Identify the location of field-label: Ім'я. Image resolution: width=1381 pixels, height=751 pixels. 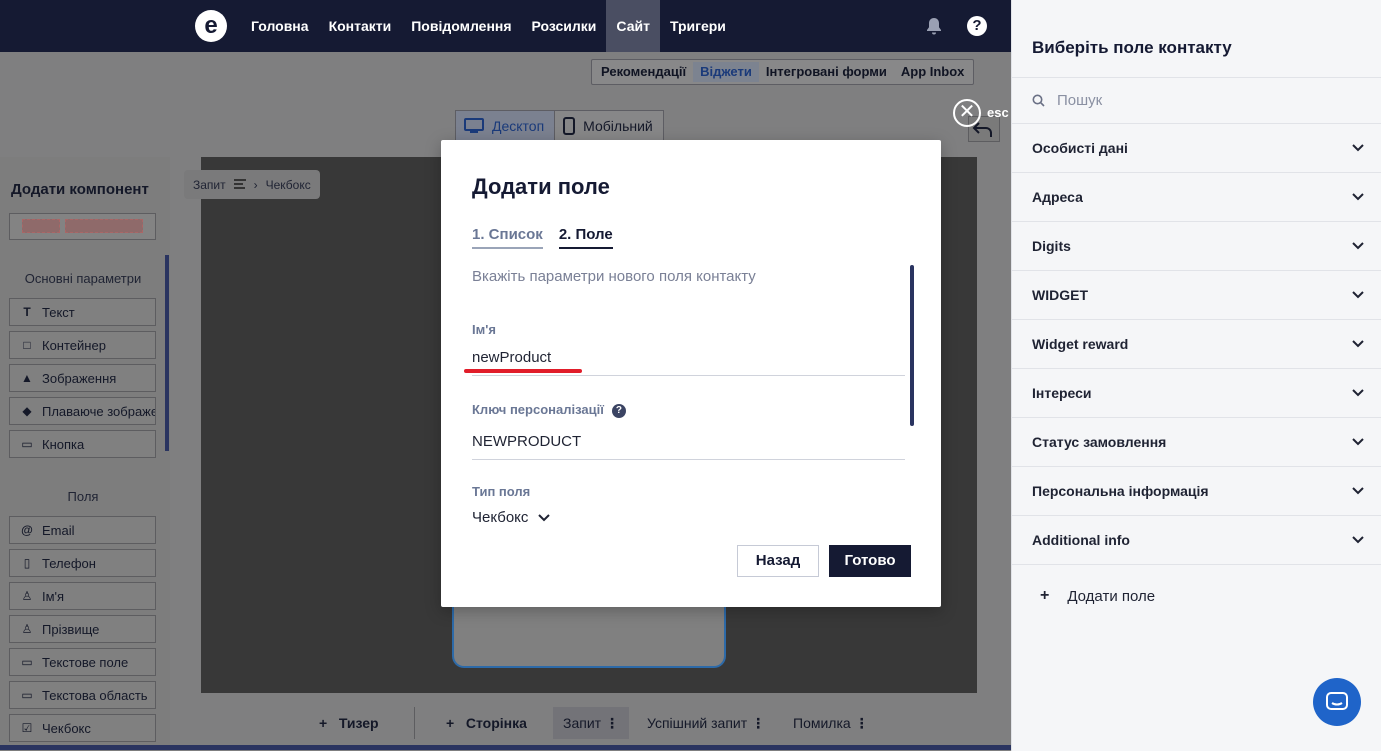
(53, 596).